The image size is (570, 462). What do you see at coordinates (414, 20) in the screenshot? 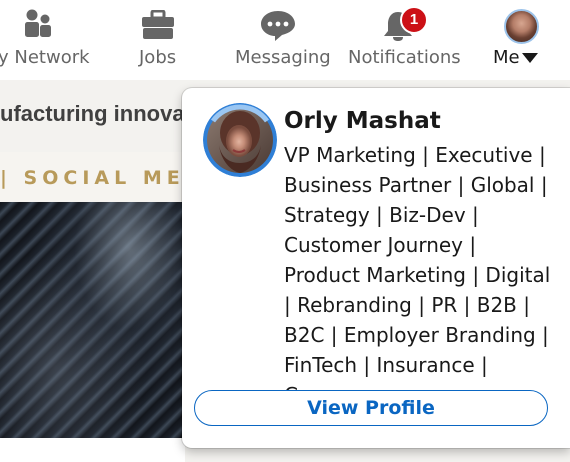
I see `notification-count-badge: 1` at bounding box center [414, 20].